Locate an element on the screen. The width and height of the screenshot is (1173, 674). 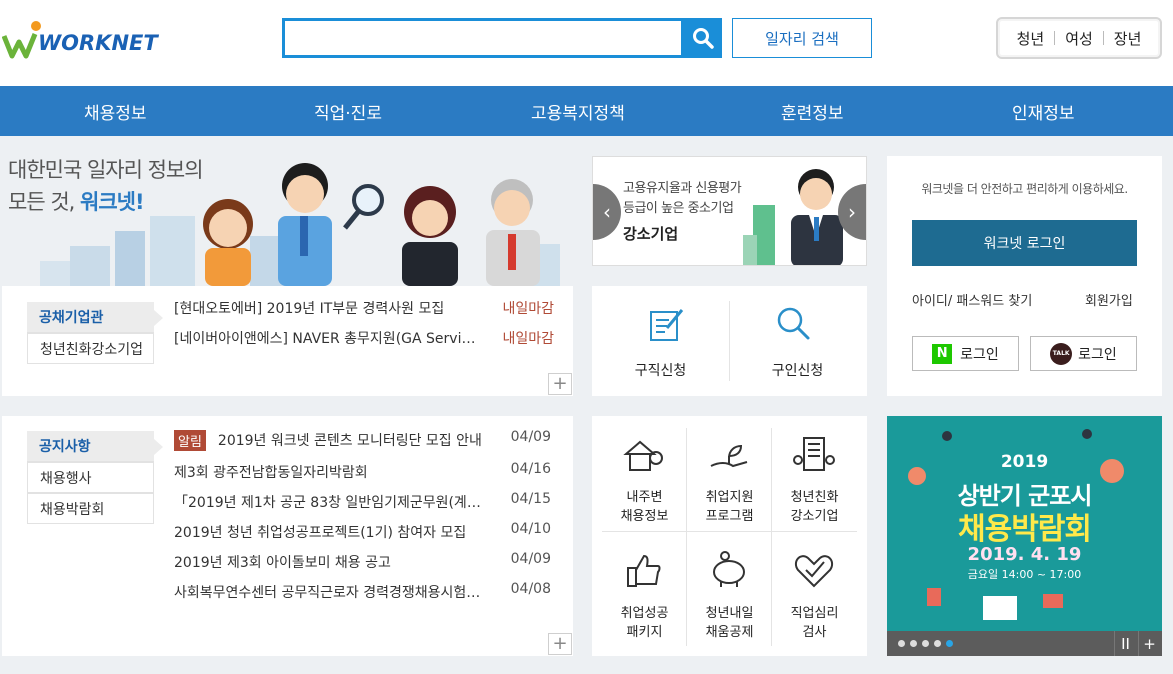
search-button is located at coordinates (702, 38).